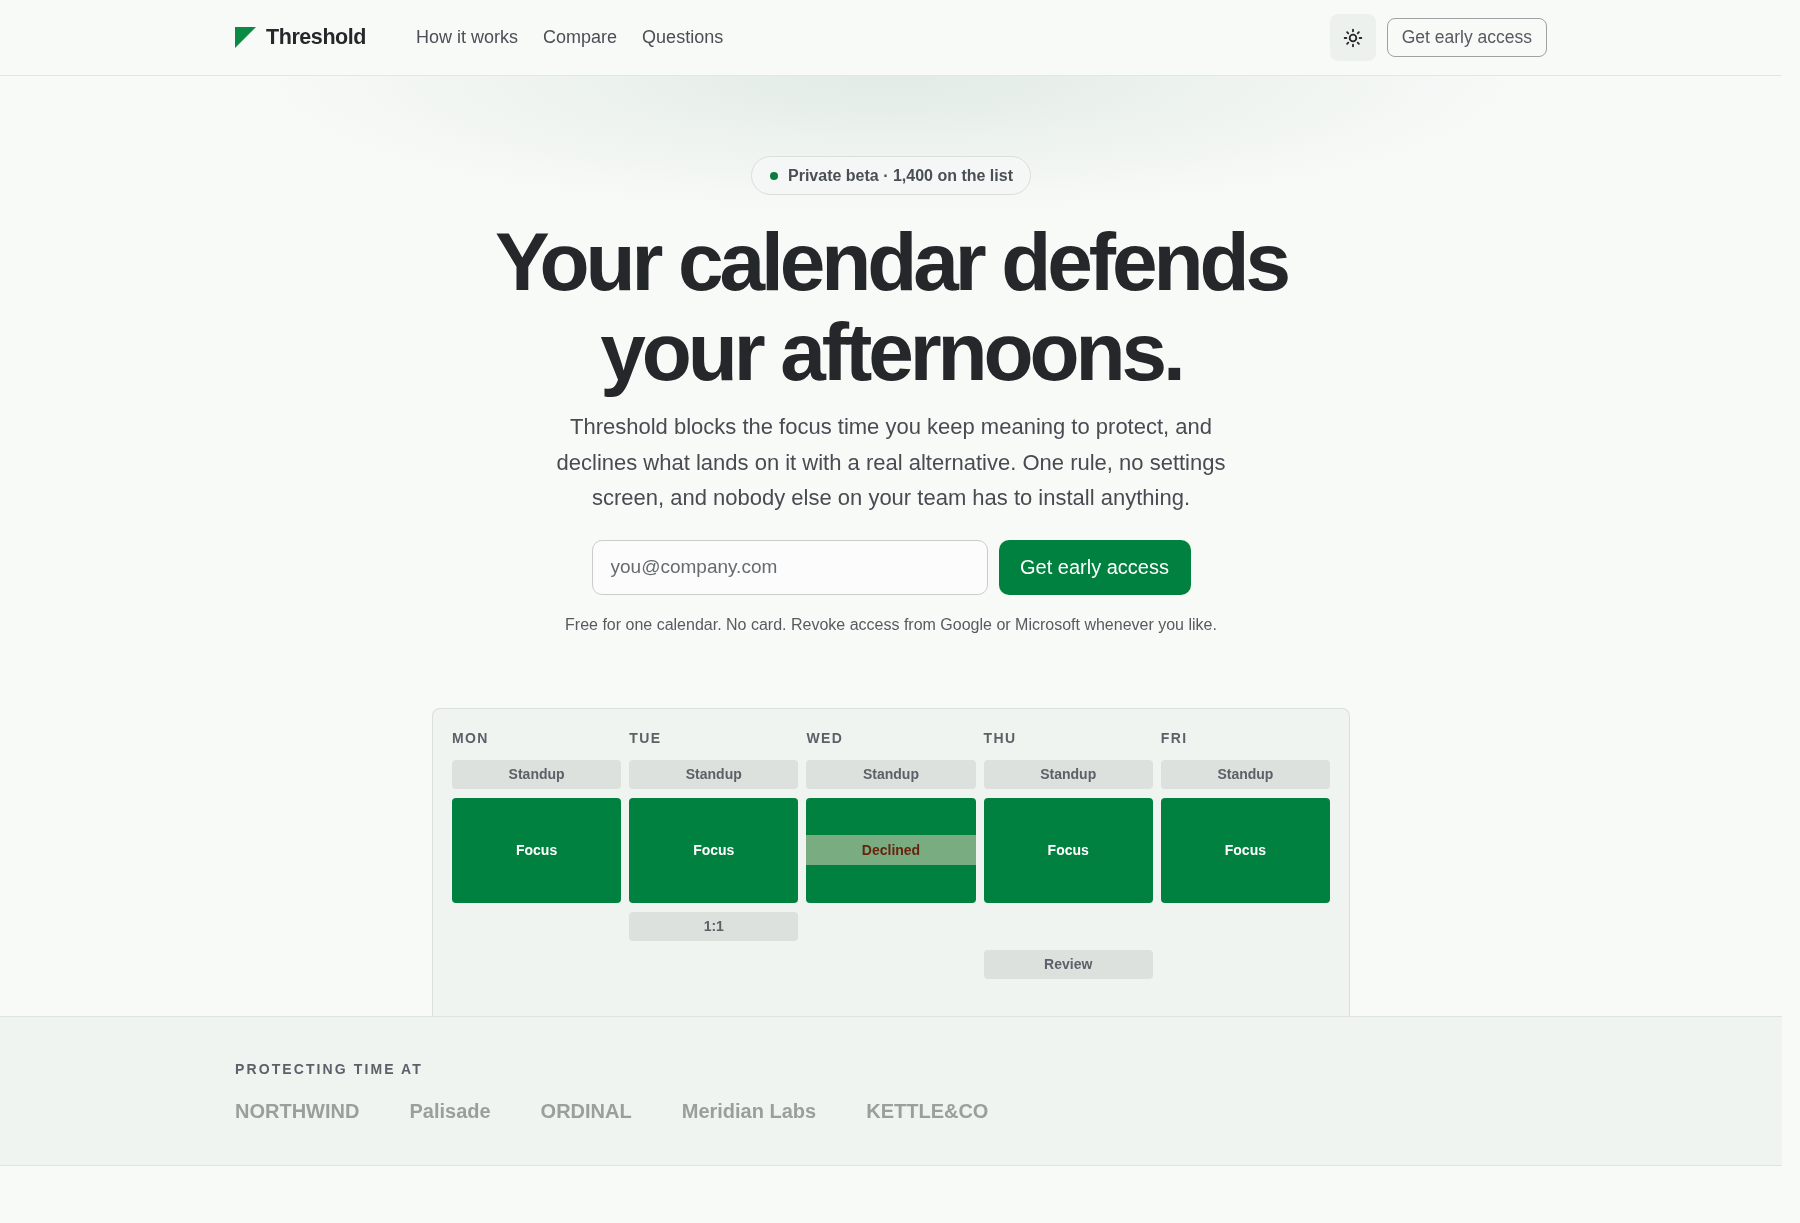  I want to click on logo-icon, so click(245, 37).